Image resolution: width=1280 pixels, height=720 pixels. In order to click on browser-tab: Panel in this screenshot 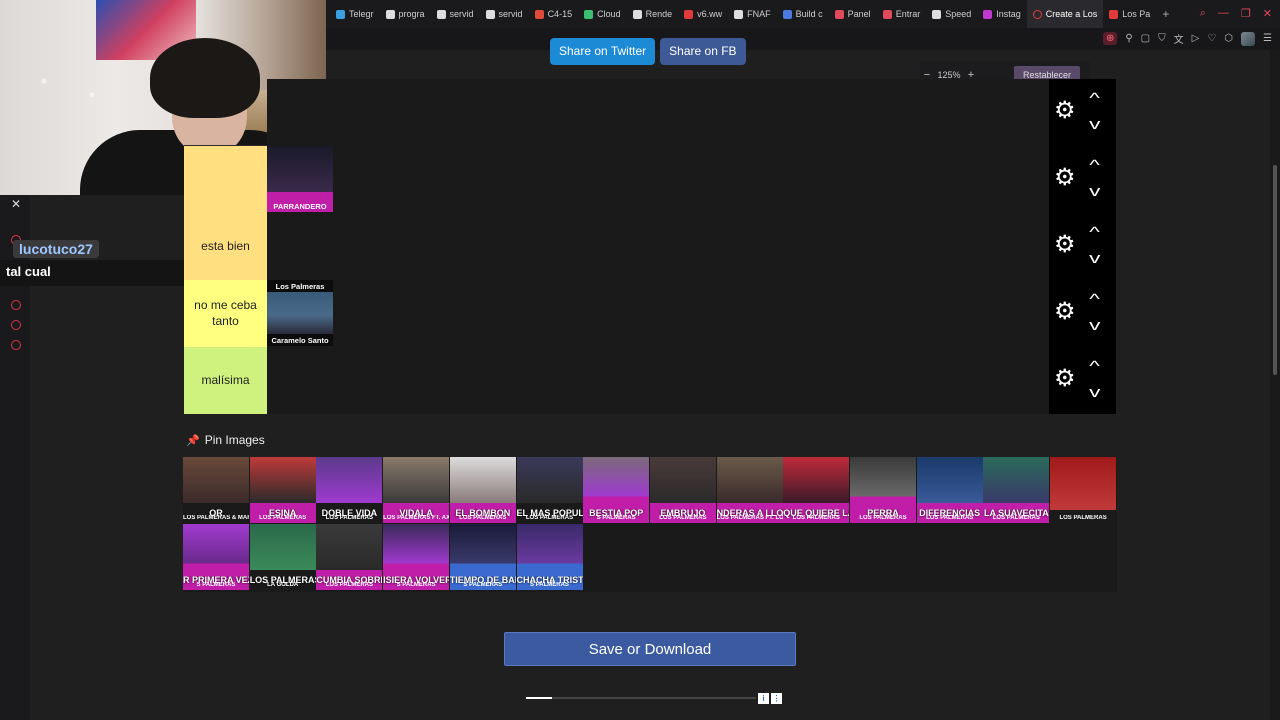, I will do `click(853, 14)`.